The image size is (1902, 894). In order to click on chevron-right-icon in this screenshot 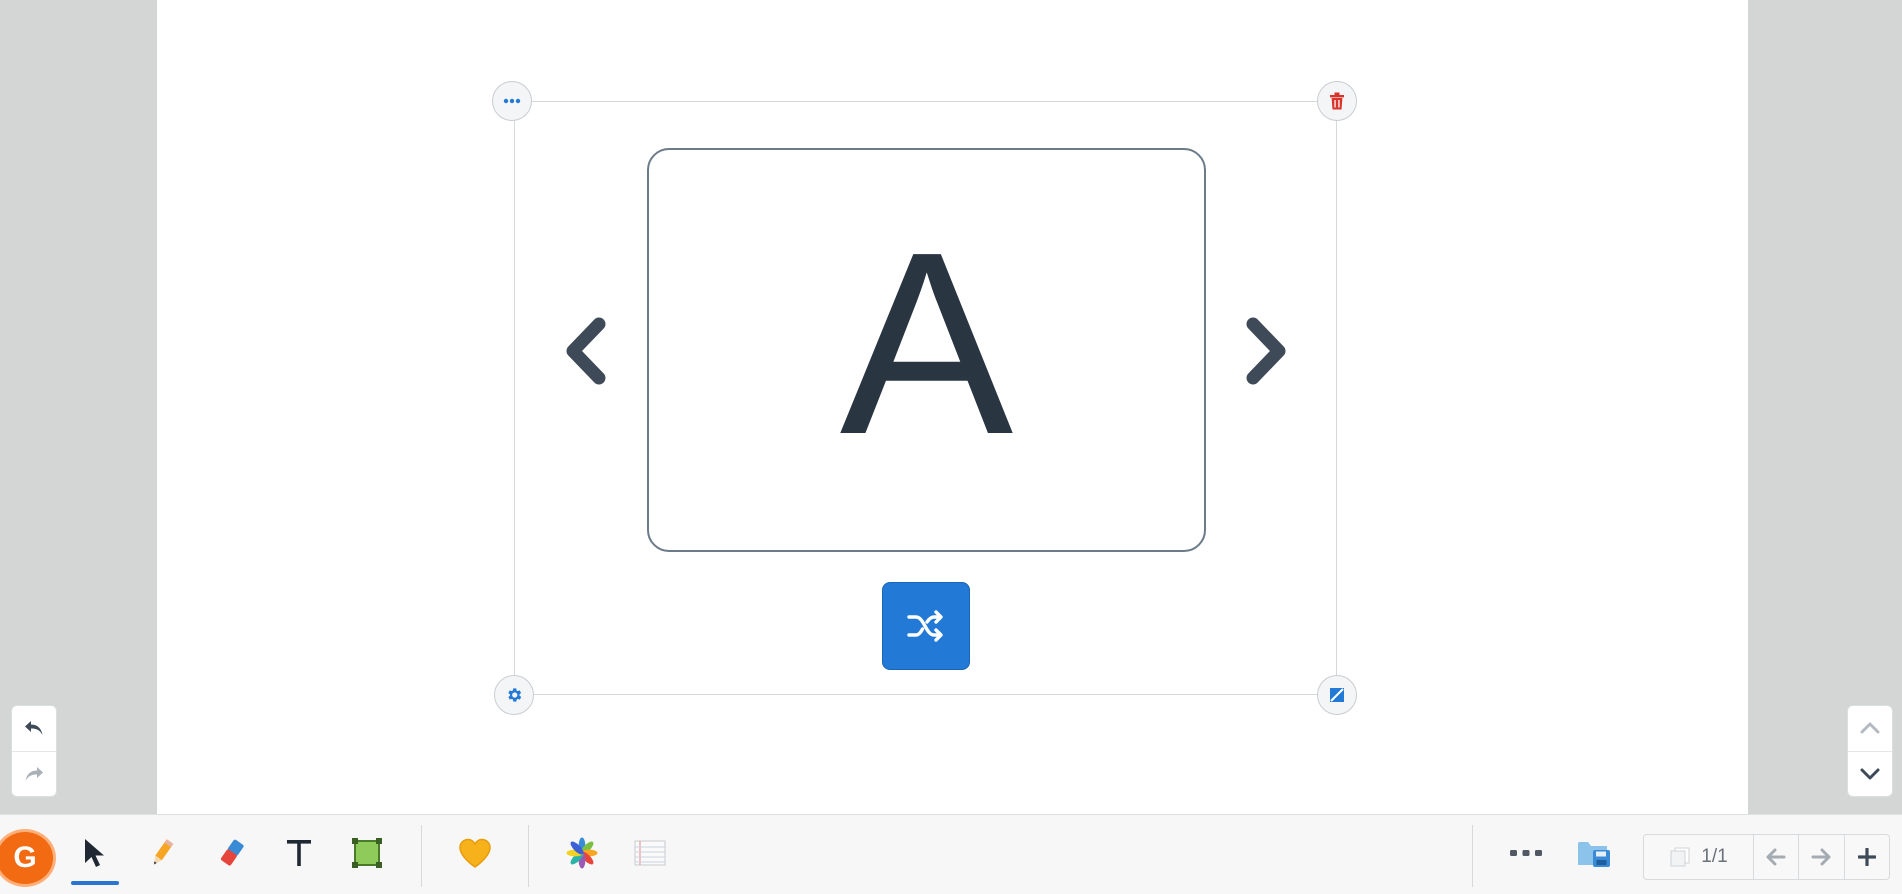, I will do `click(1266, 351)`.